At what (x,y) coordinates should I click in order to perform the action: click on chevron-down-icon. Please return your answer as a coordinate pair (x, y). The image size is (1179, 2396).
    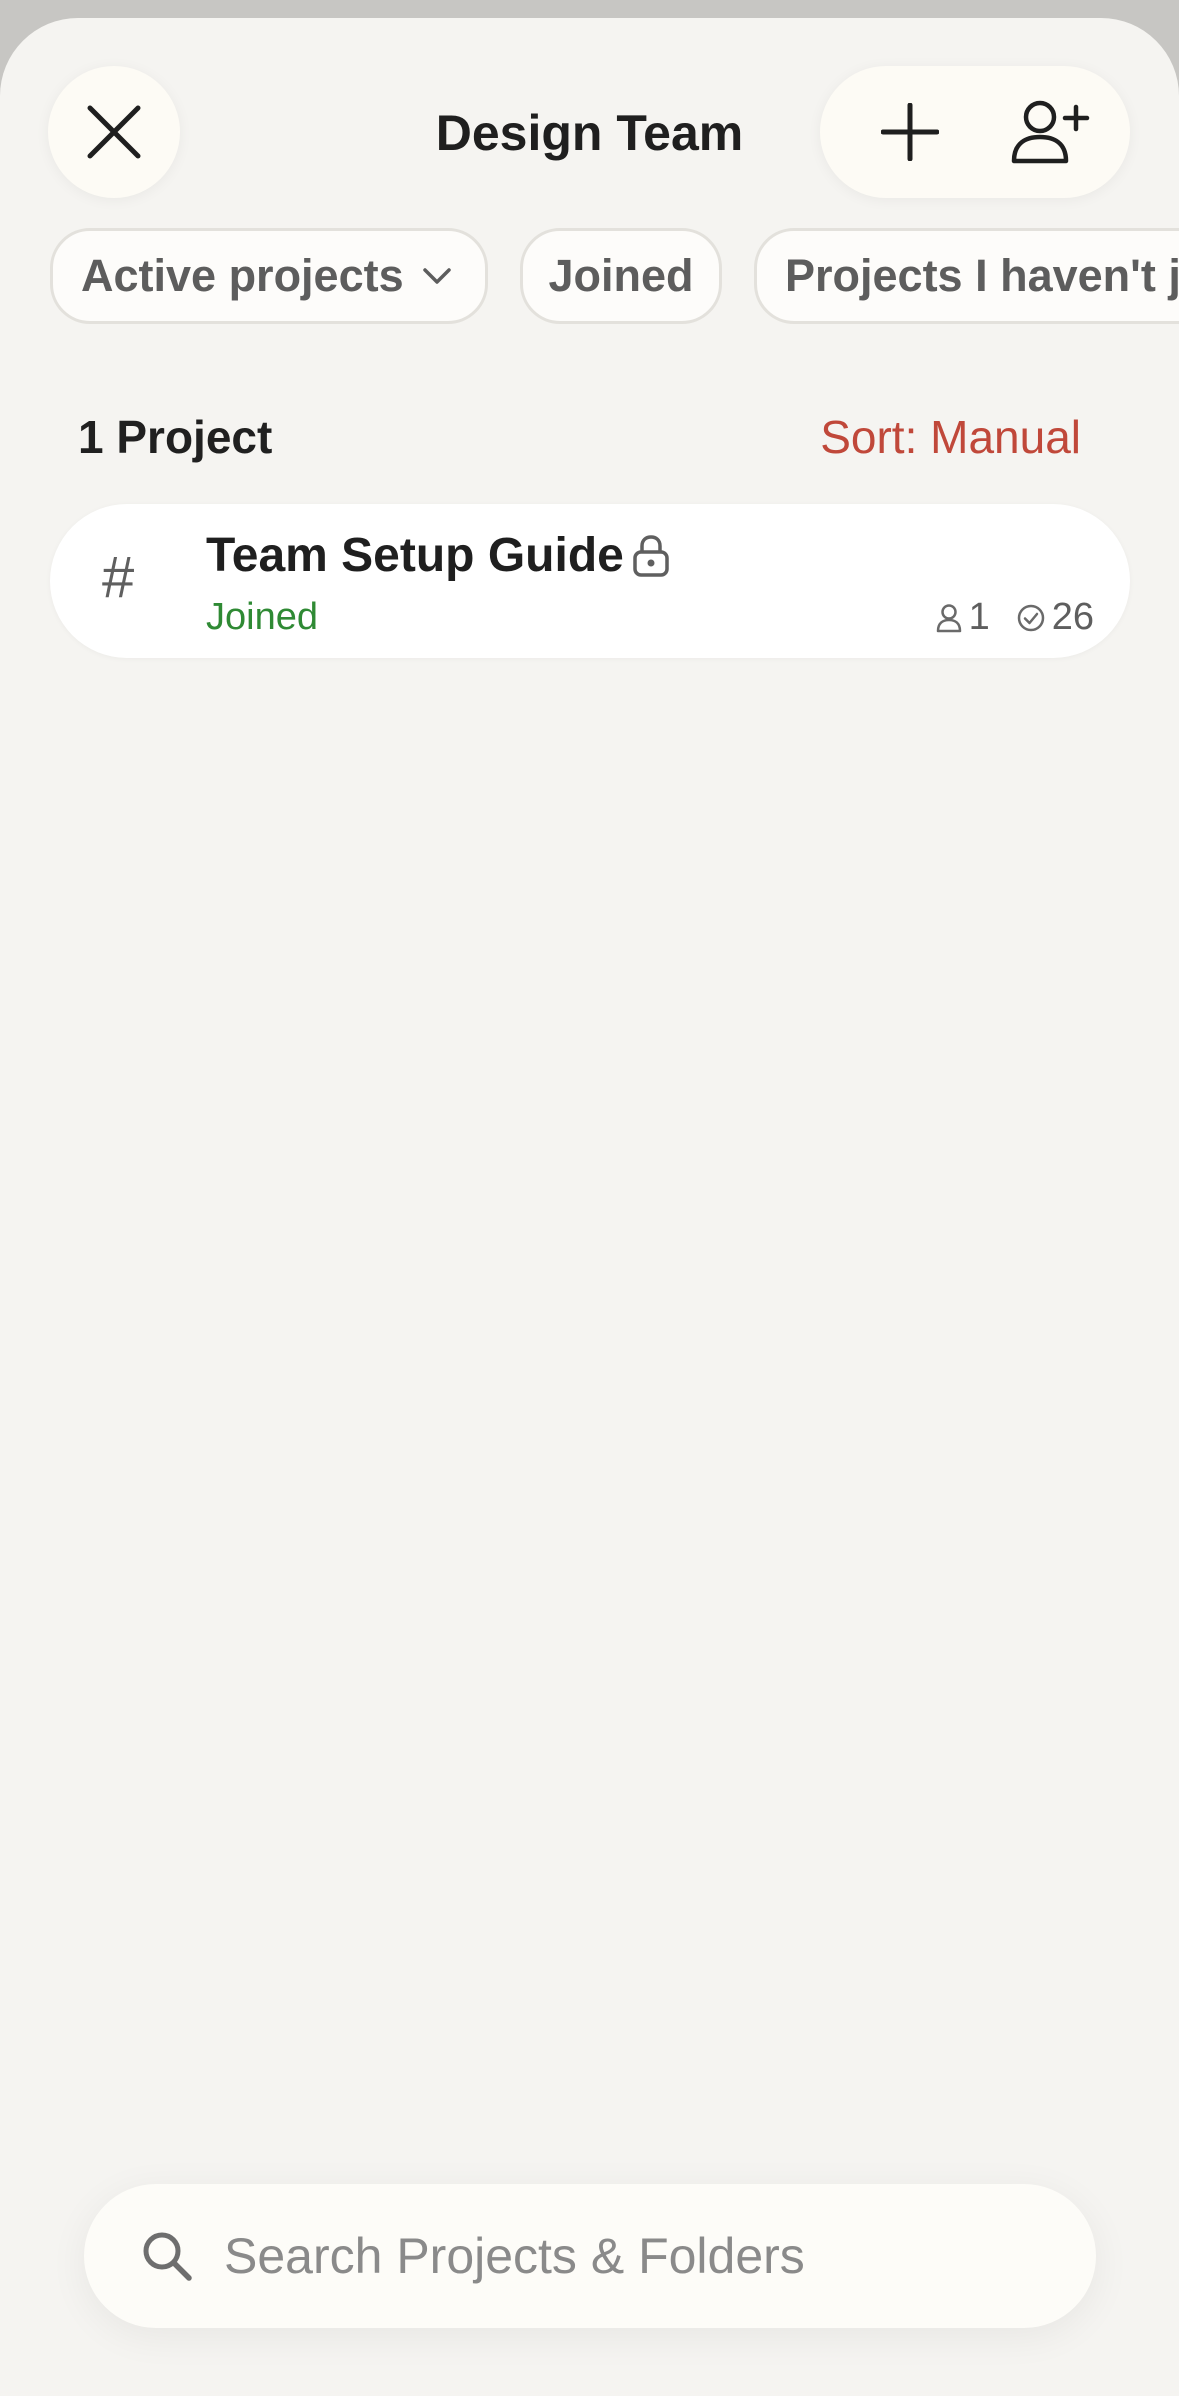
    Looking at the image, I should click on (436, 276).